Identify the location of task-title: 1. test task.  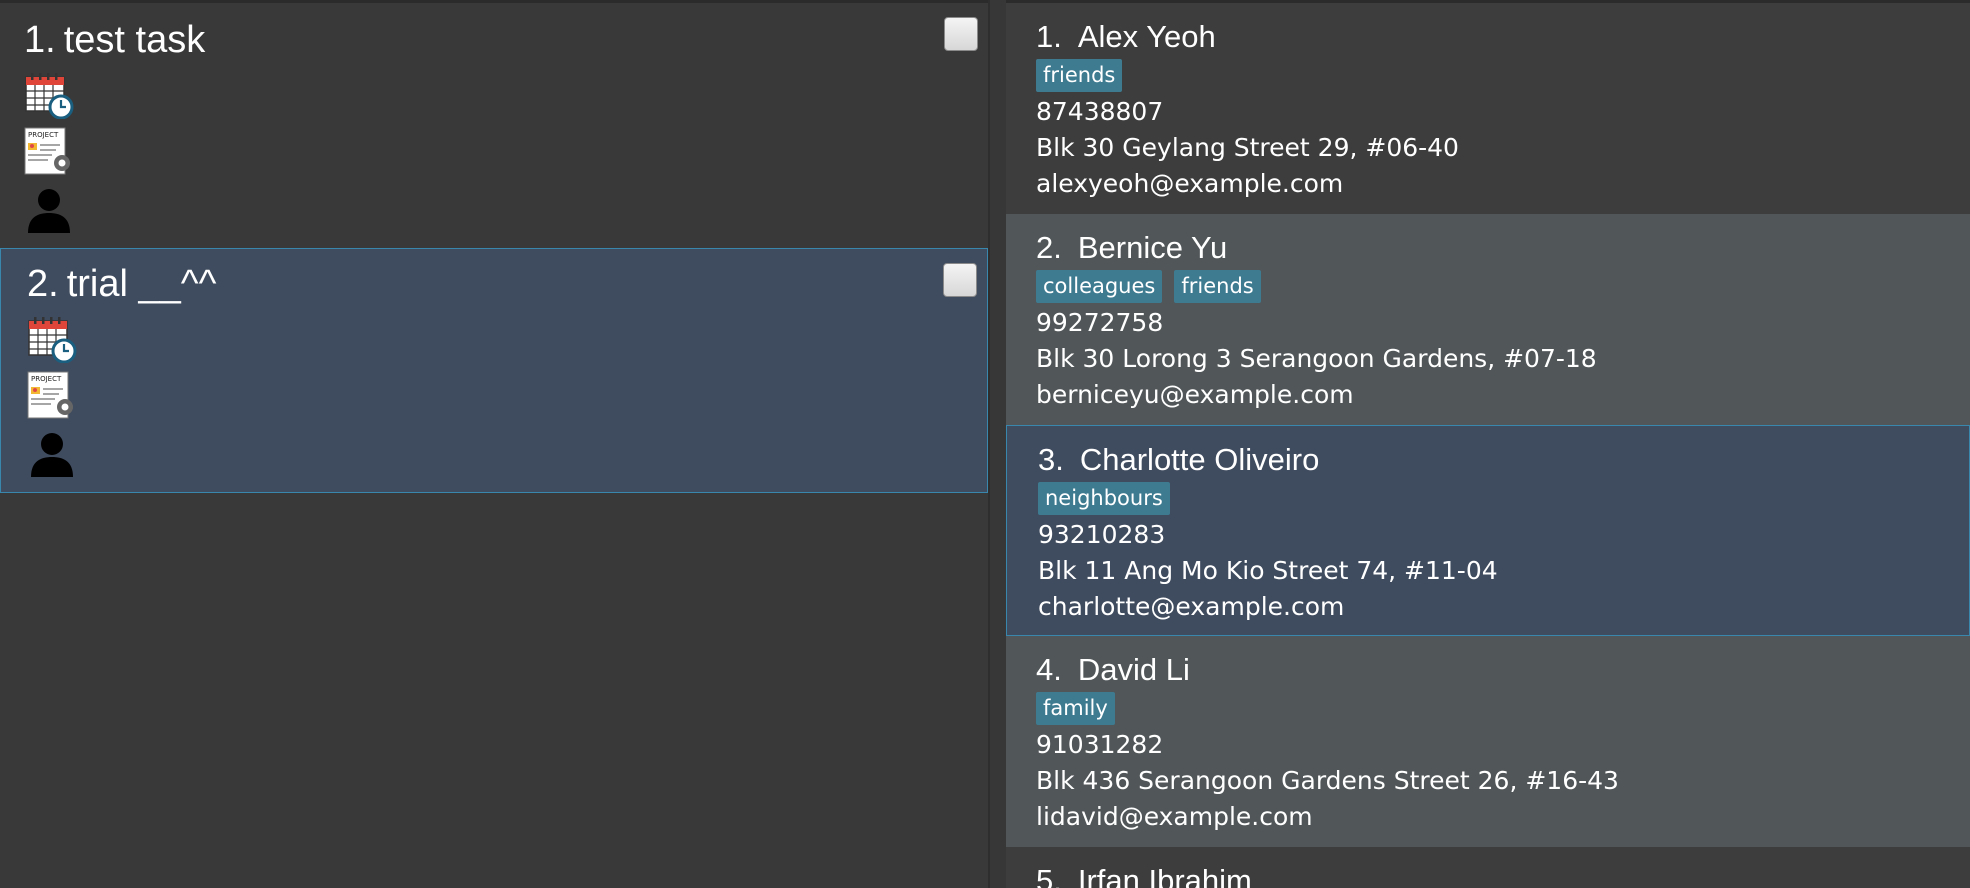
(115, 40).